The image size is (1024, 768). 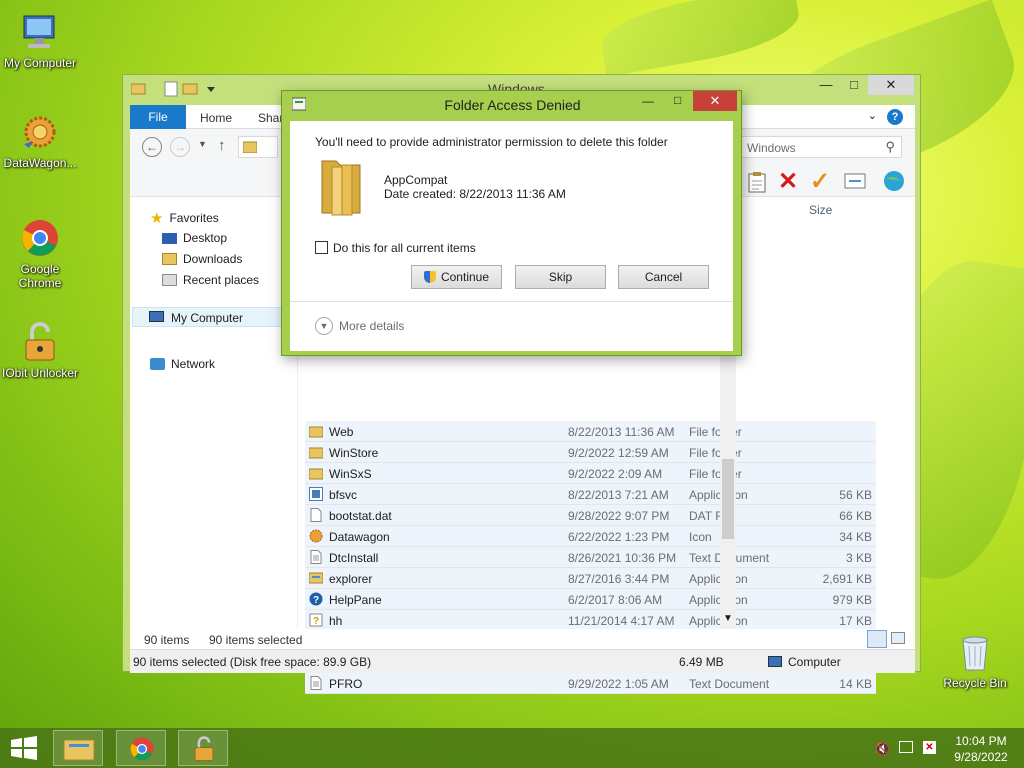 What do you see at coordinates (715, 101) in the screenshot?
I see `dialog-close-button: ✕` at bounding box center [715, 101].